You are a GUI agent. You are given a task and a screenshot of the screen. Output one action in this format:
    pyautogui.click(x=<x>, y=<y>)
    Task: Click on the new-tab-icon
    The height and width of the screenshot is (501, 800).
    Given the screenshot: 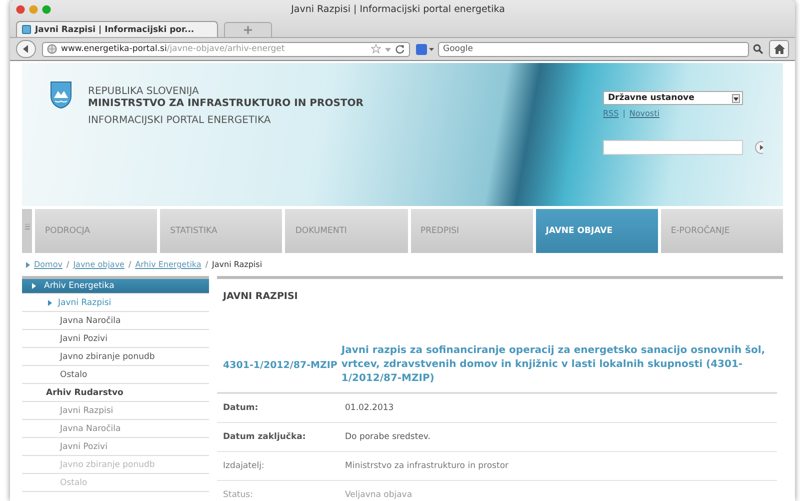 What is the action you would take?
    pyautogui.click(x=248, y=29)
    